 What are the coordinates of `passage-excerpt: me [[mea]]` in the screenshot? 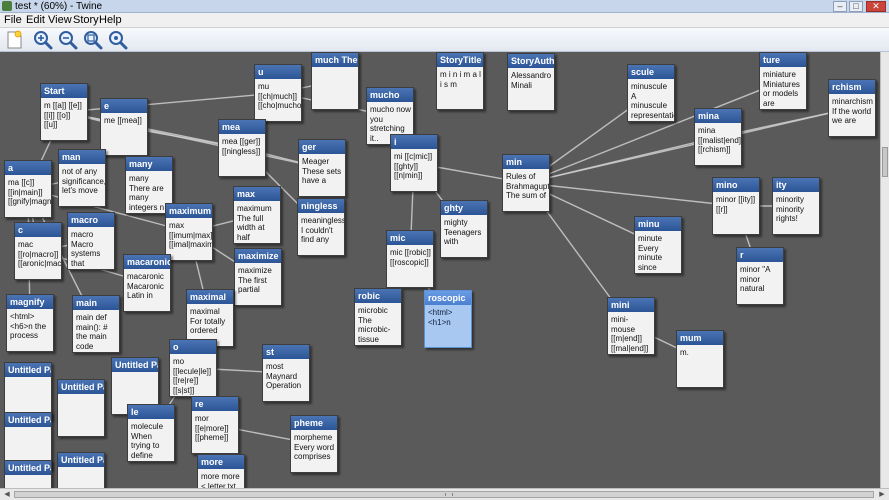 It's located at (123, 120).